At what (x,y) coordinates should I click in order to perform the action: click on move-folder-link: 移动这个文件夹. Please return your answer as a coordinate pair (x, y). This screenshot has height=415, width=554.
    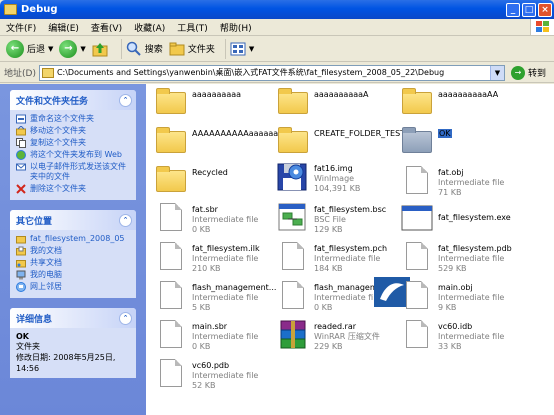
    Looking at the image, I should click on (74, 131).